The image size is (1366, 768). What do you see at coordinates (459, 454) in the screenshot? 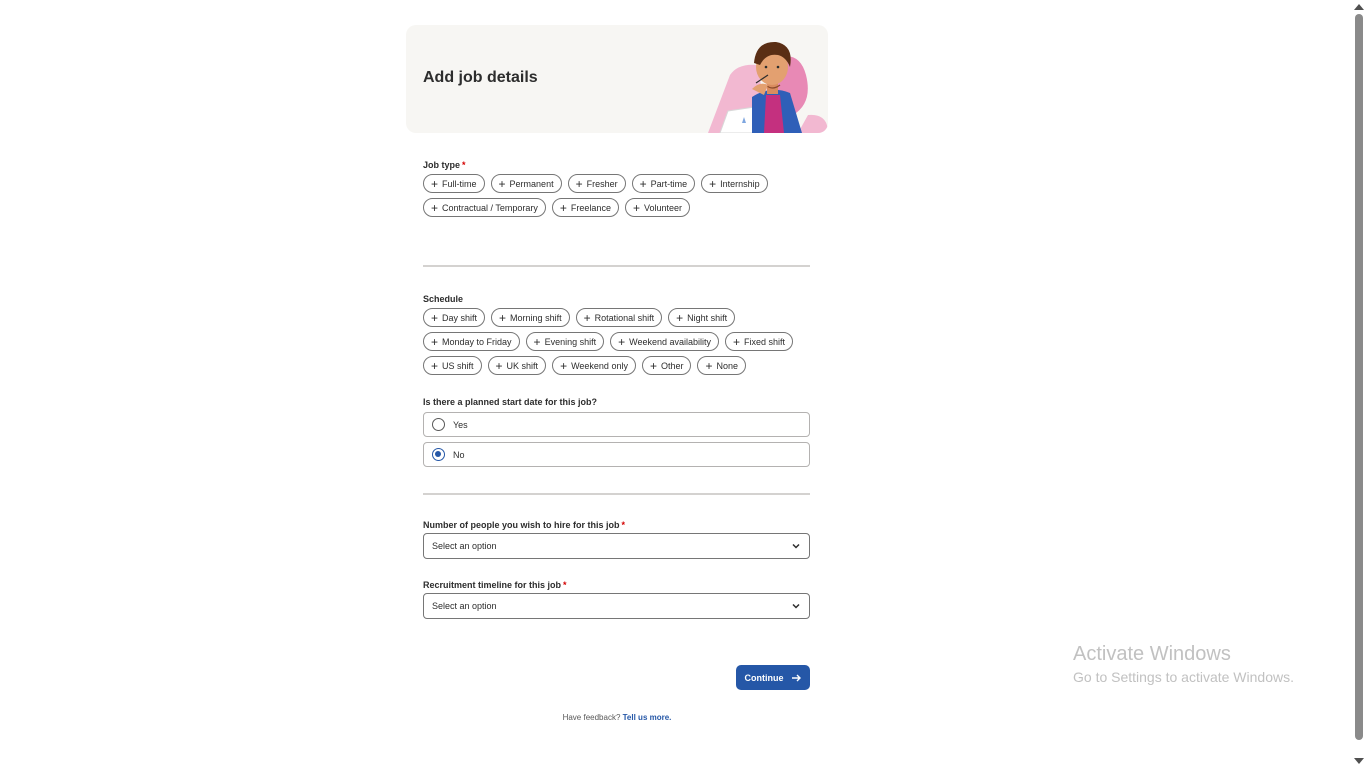
I see `radio-label: No` at bounding box center [459, 454].